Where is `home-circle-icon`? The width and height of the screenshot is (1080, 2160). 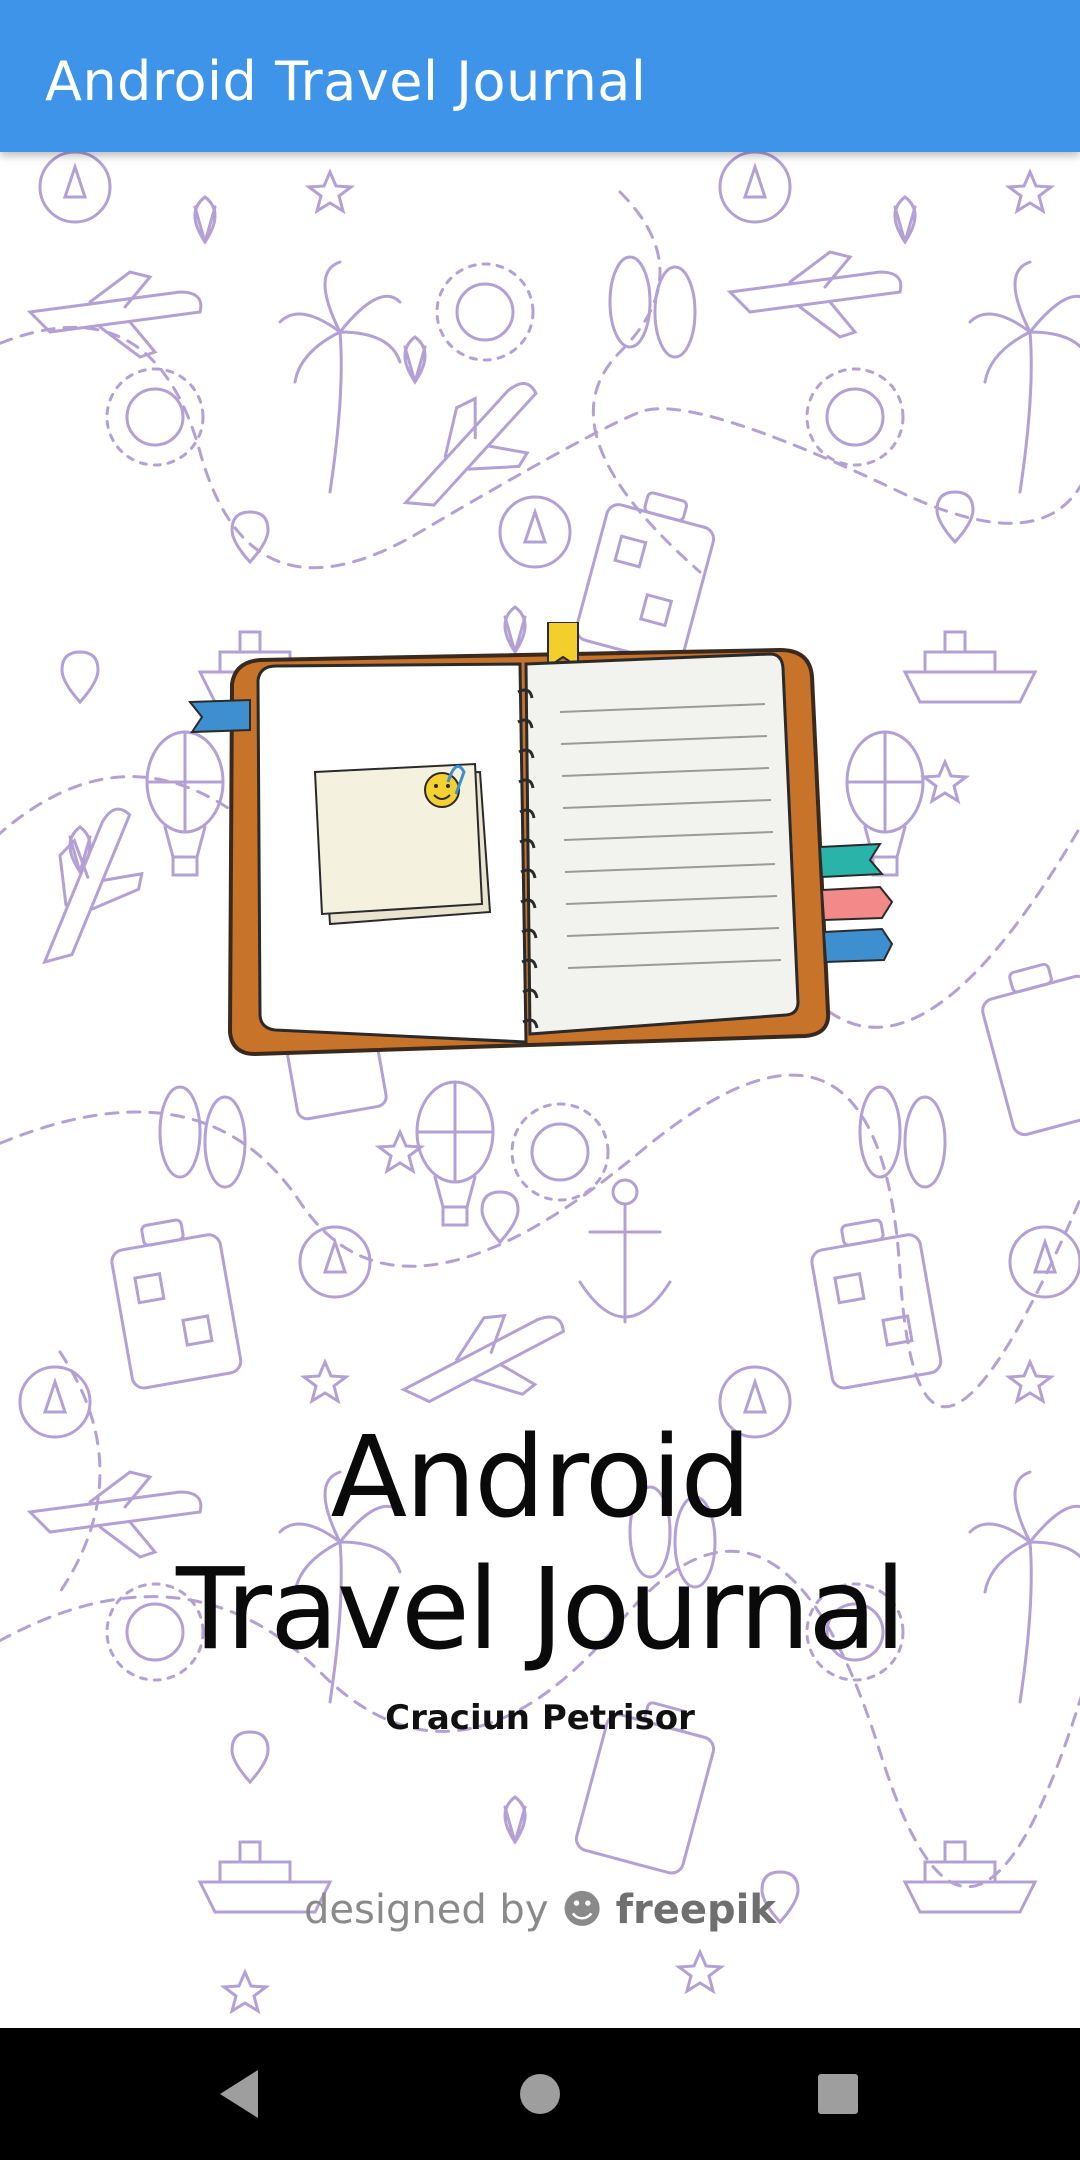
home-circle-icon is located at coordinates (540, 2094).